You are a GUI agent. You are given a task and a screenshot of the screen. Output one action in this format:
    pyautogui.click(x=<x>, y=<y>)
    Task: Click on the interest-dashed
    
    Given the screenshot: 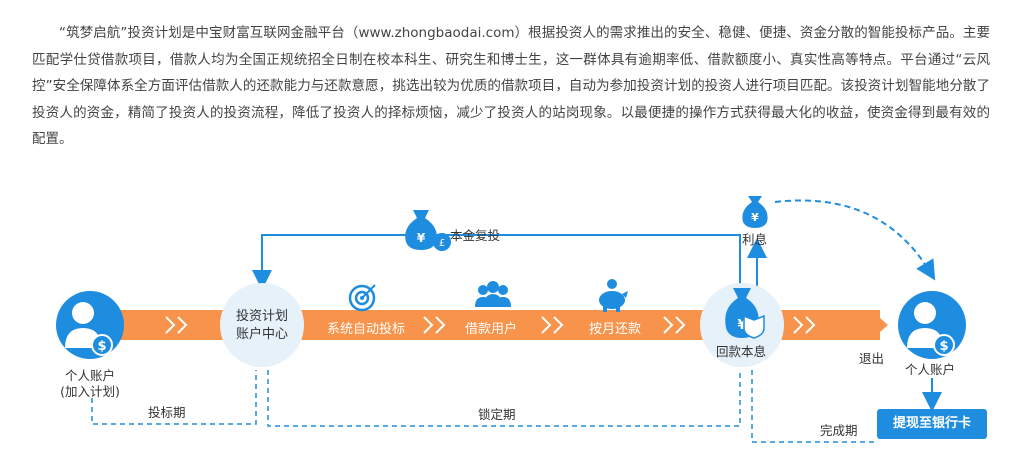 What is the action you would take?
    pyautogui.click(x=855, y=240)
    